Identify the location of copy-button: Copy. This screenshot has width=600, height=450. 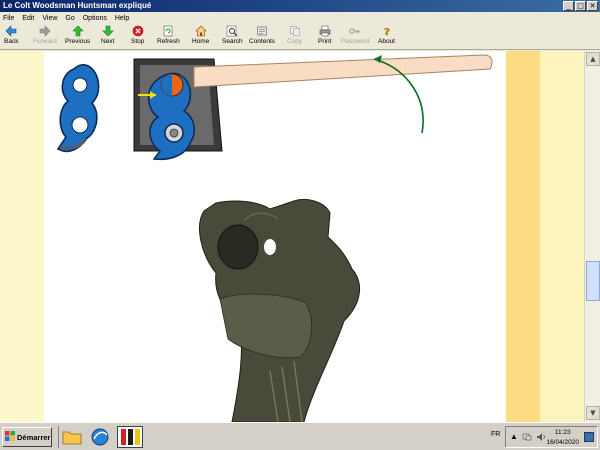
(294, 37).